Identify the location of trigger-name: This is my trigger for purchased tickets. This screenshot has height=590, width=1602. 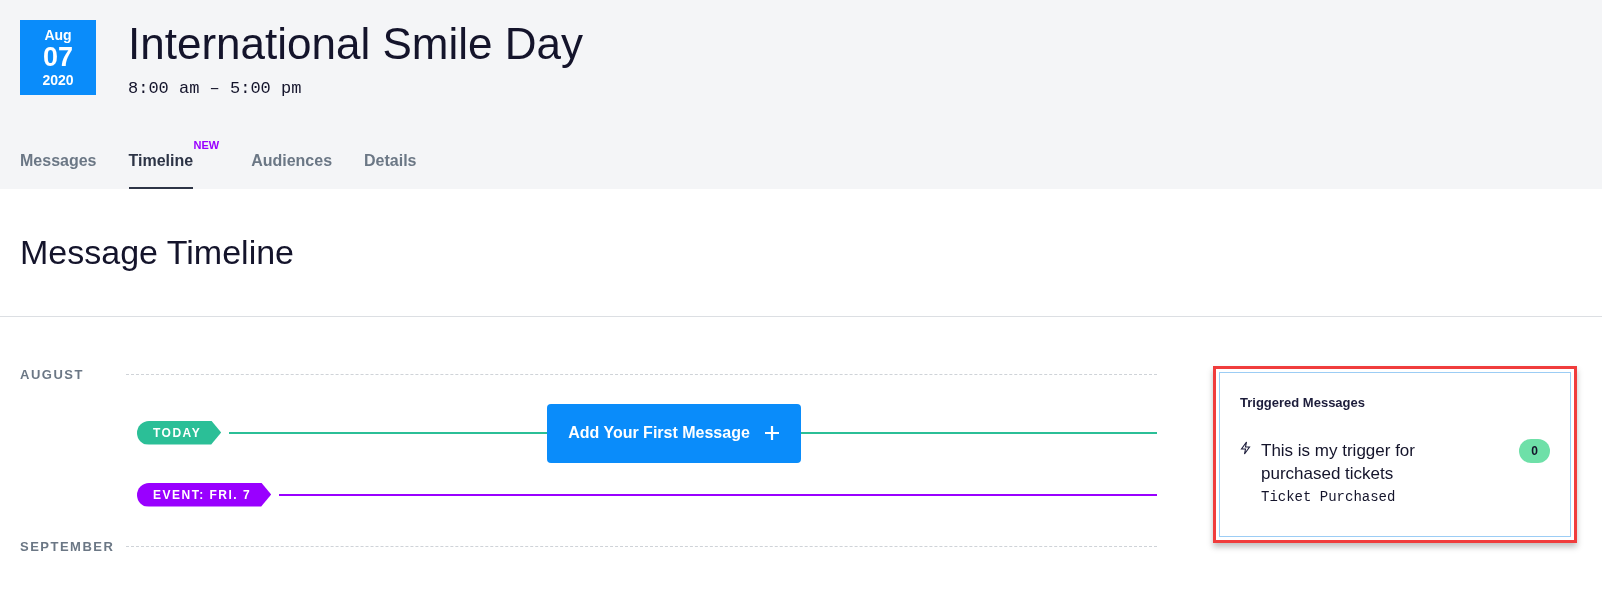
(1338, 462).